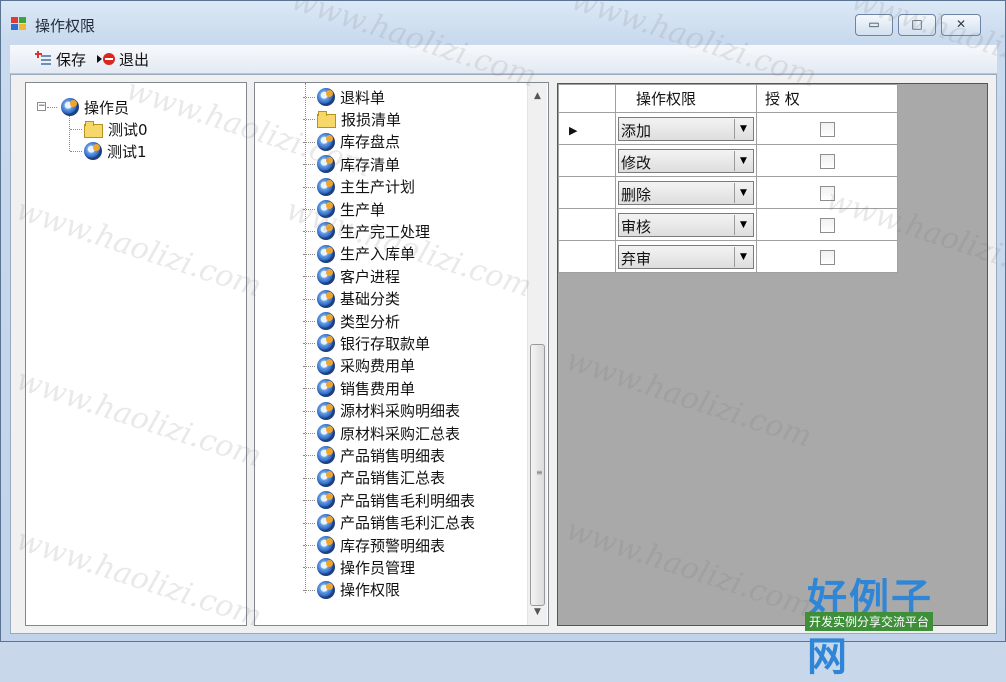 The height and width of the screenshot is (682, 1006). Describe the element at coordinates (961, 25) in the screenshot. I see `close-button: ✕` at that location.